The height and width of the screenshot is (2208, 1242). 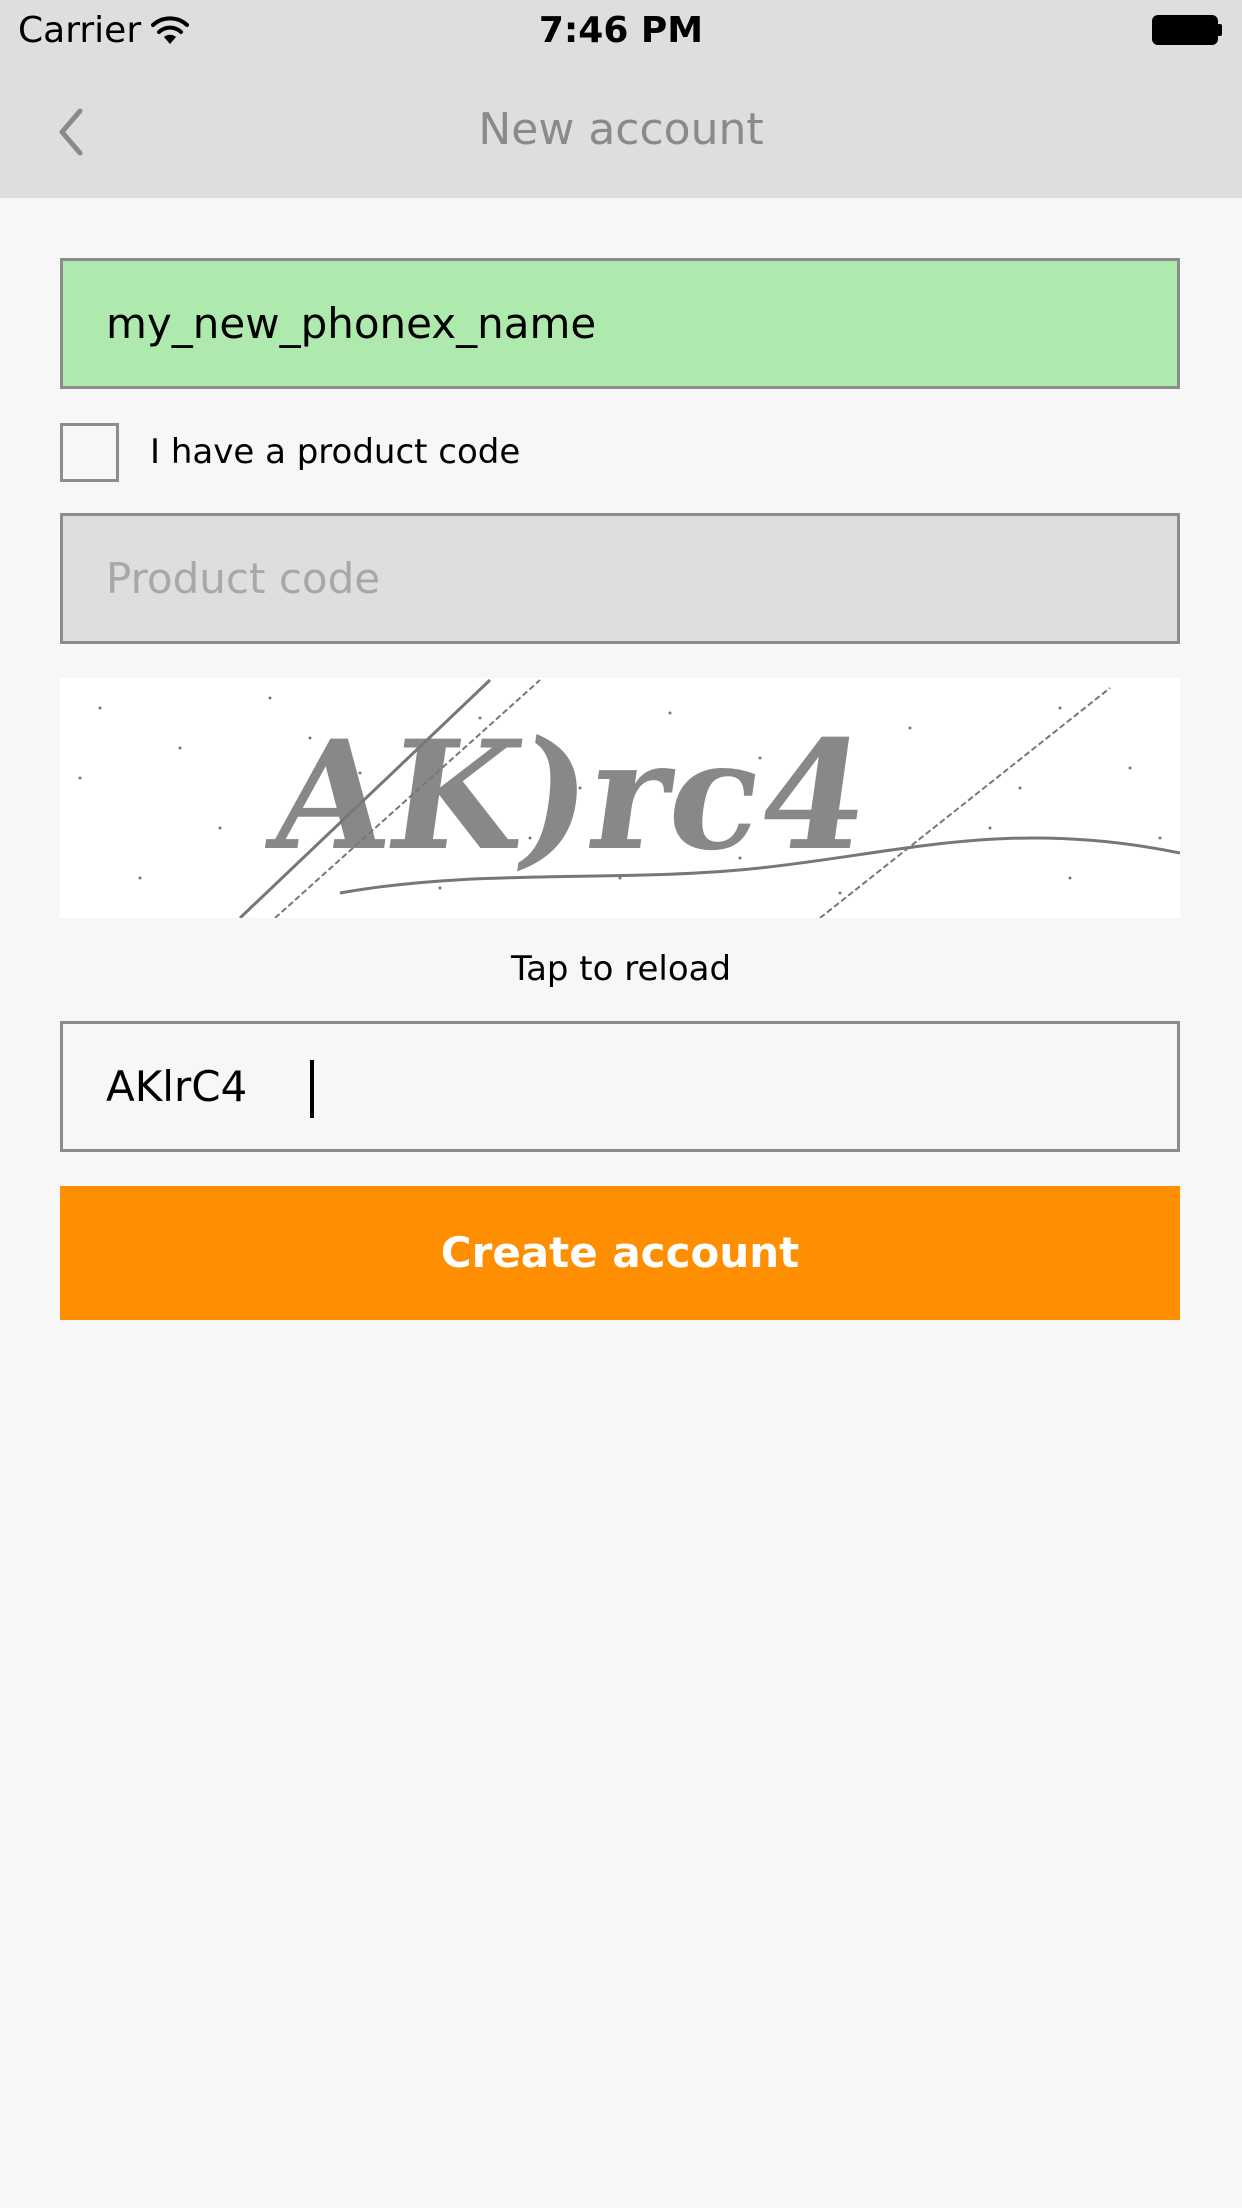 I want to click on create-account-button: Create account, so click(x=620, y=1253).